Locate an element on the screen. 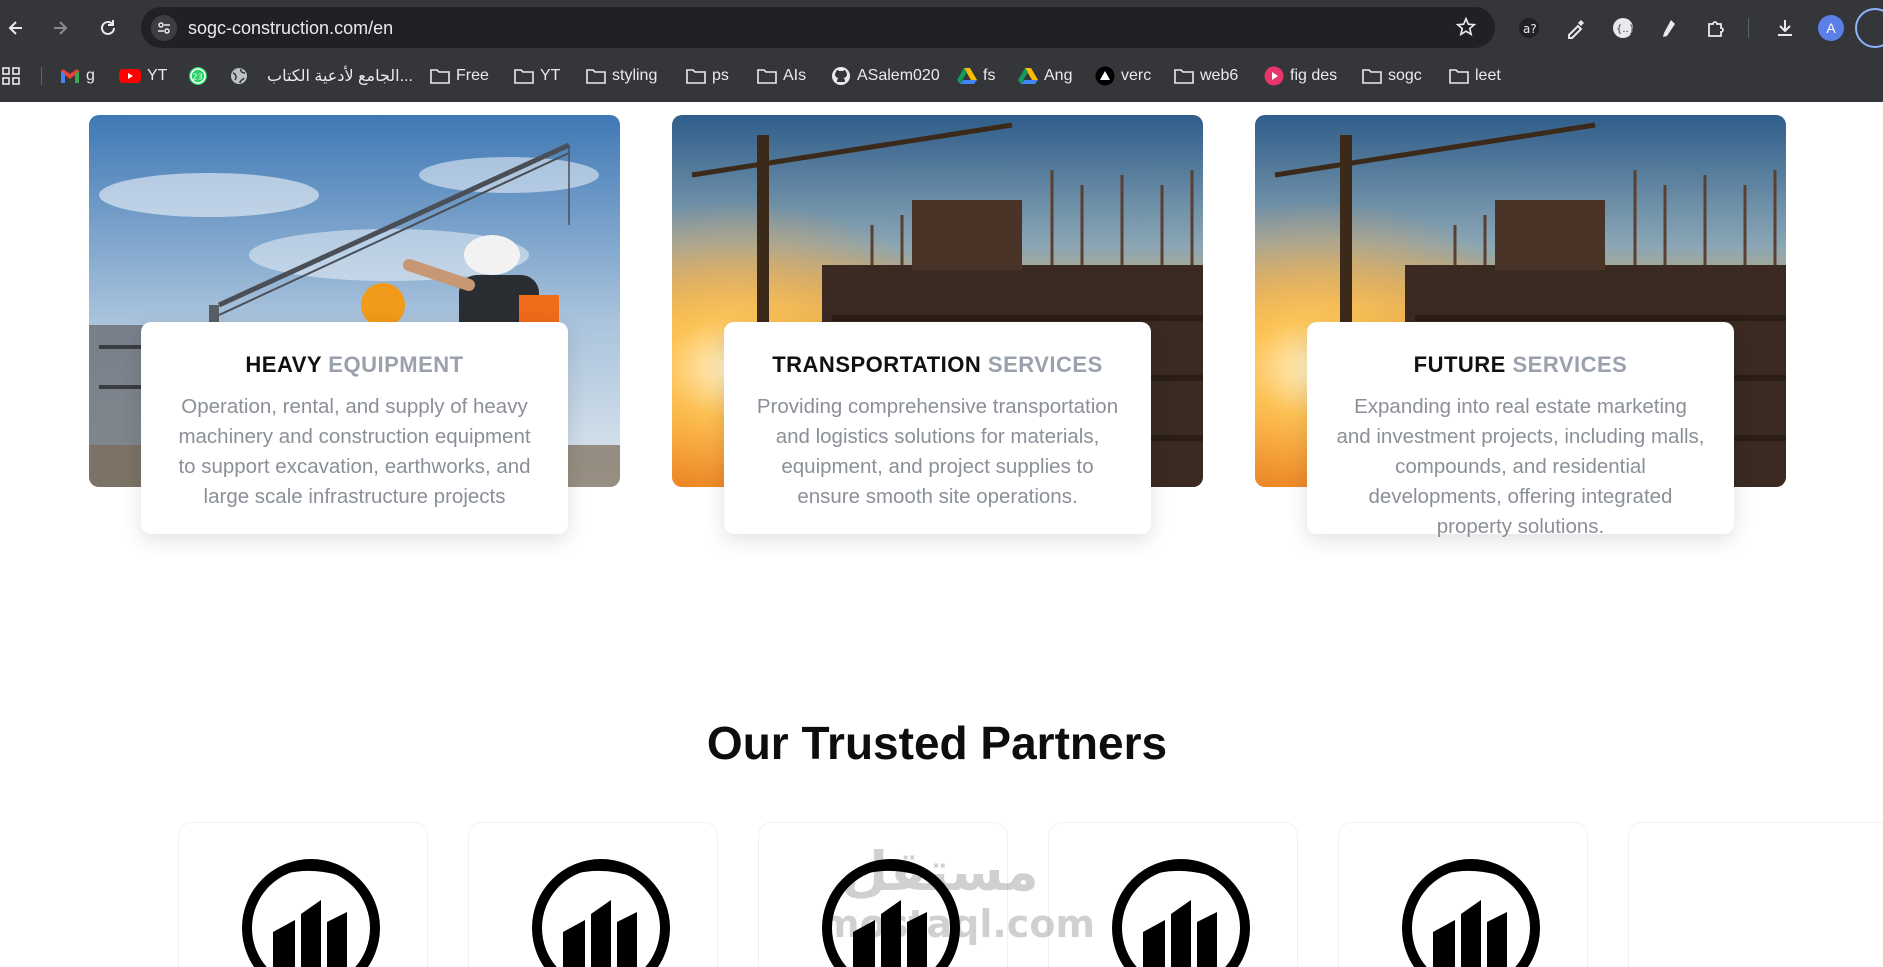 This screenshot has height=967, width=1883. forward-arrow-icon is located at coordinates (61, 28).